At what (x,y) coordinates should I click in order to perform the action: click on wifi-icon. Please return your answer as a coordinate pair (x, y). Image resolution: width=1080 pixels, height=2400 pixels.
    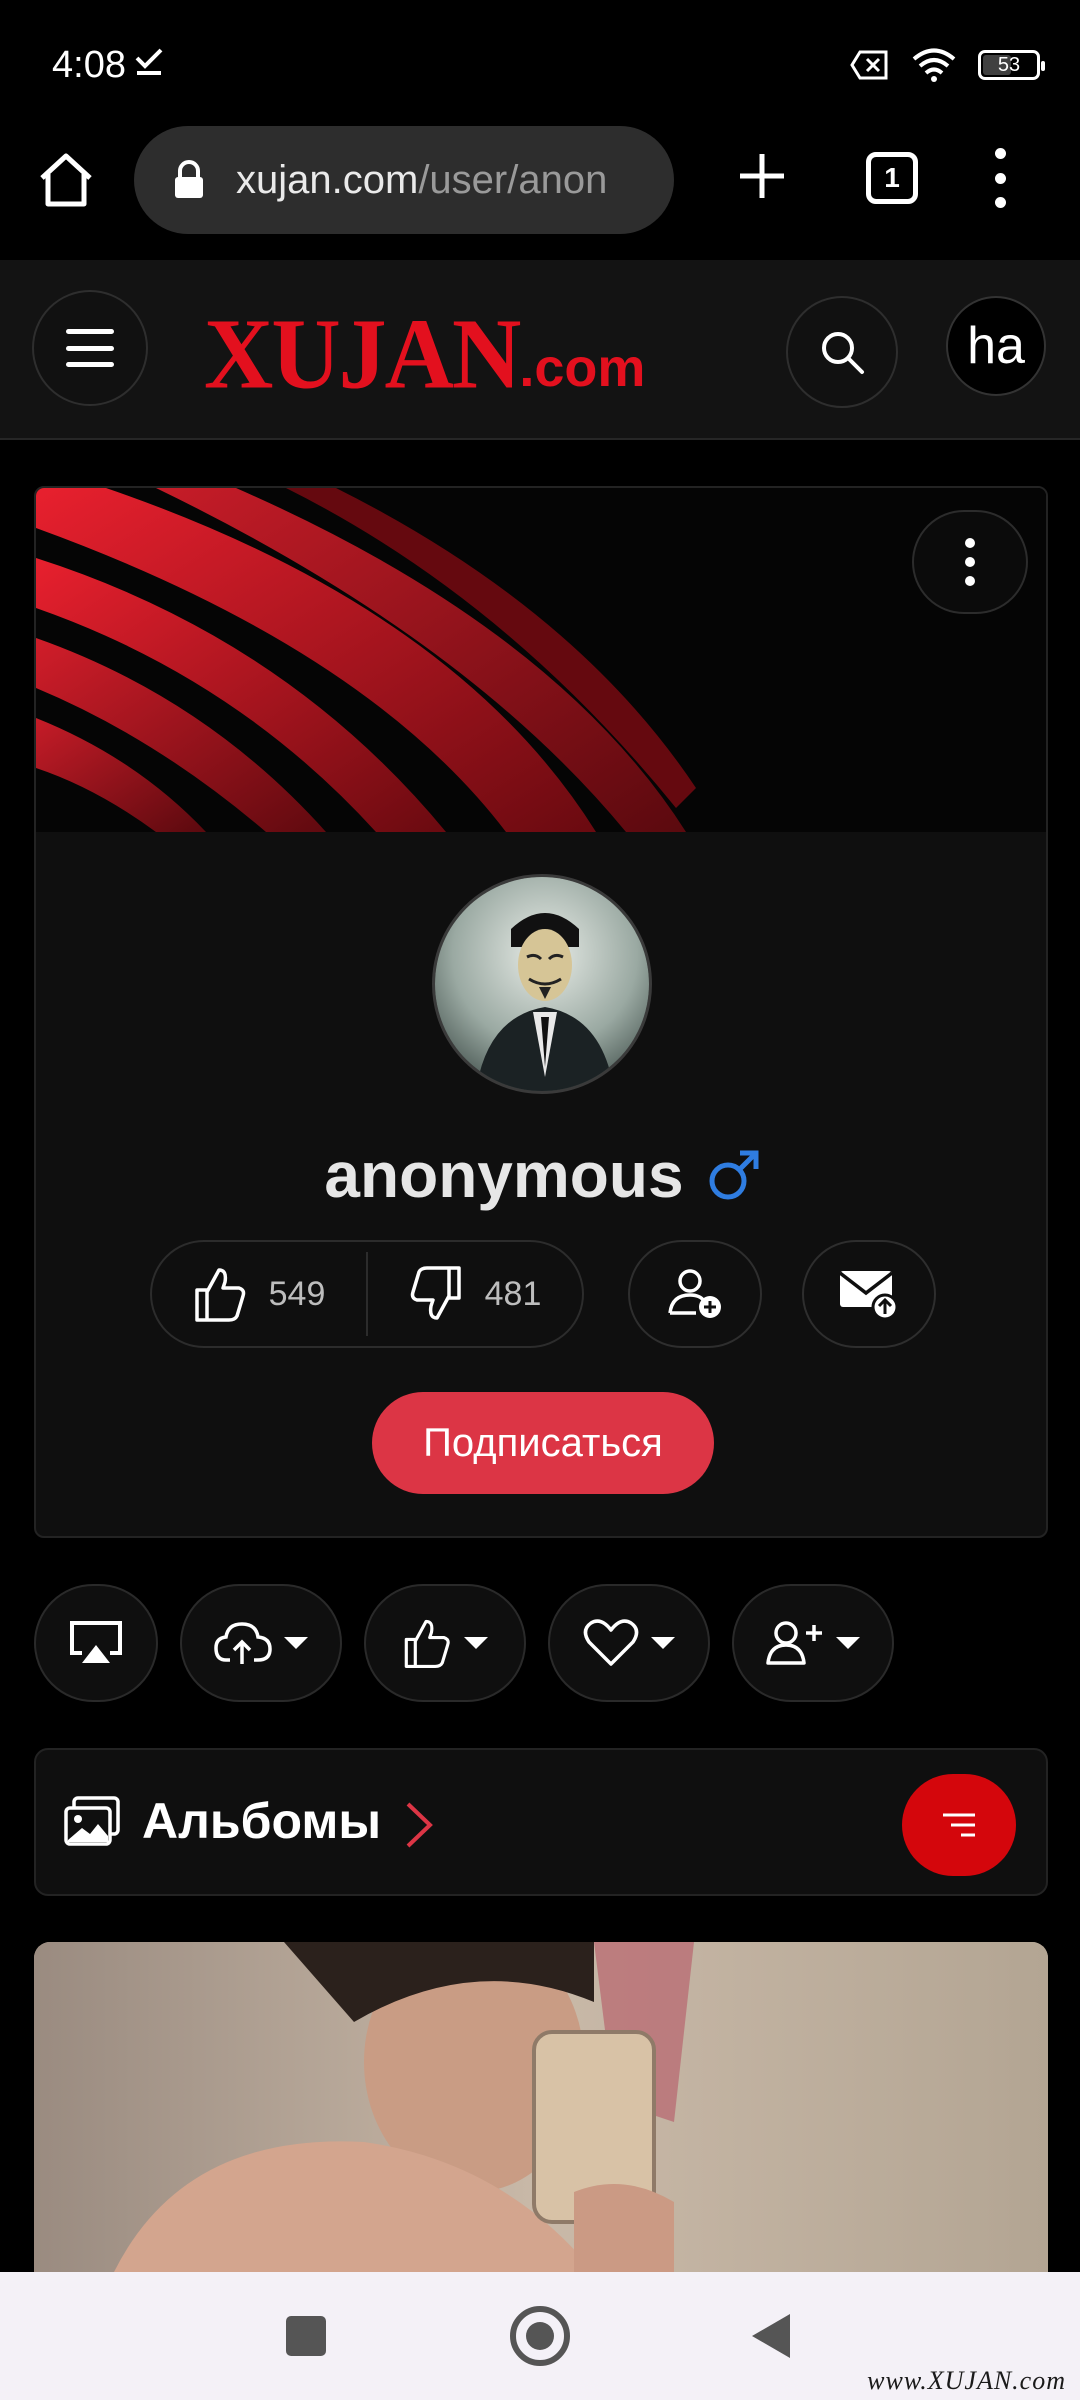
    Looking at the image, I should click on (934, 65).